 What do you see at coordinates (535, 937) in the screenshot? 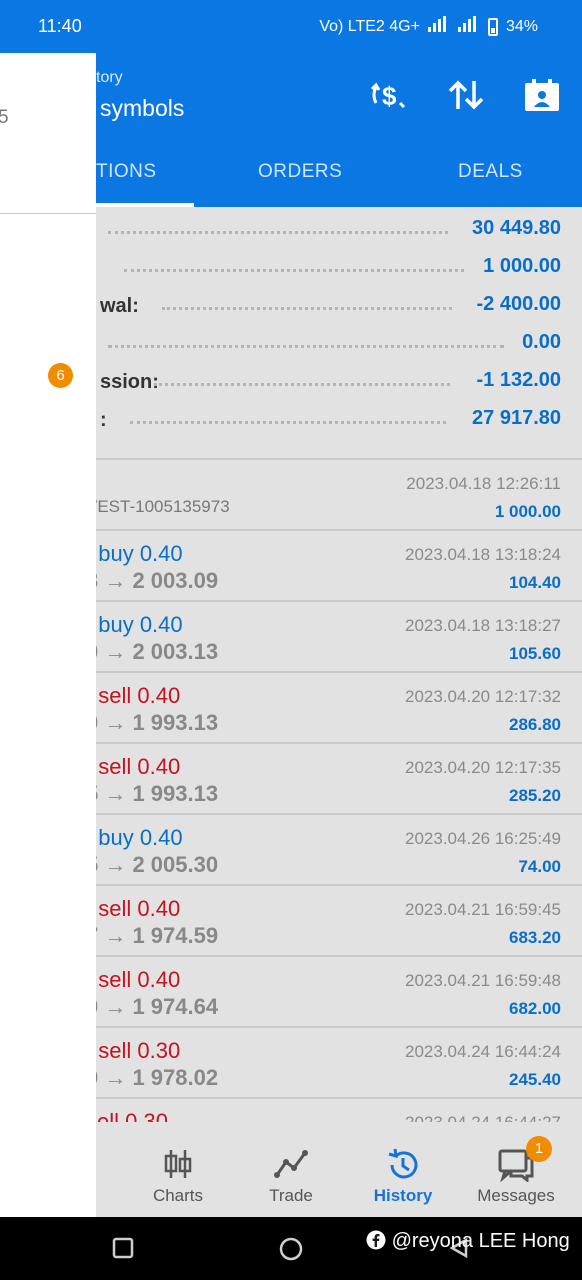
I see `deal-profit: 683.20` at bounding box center [535, 937].